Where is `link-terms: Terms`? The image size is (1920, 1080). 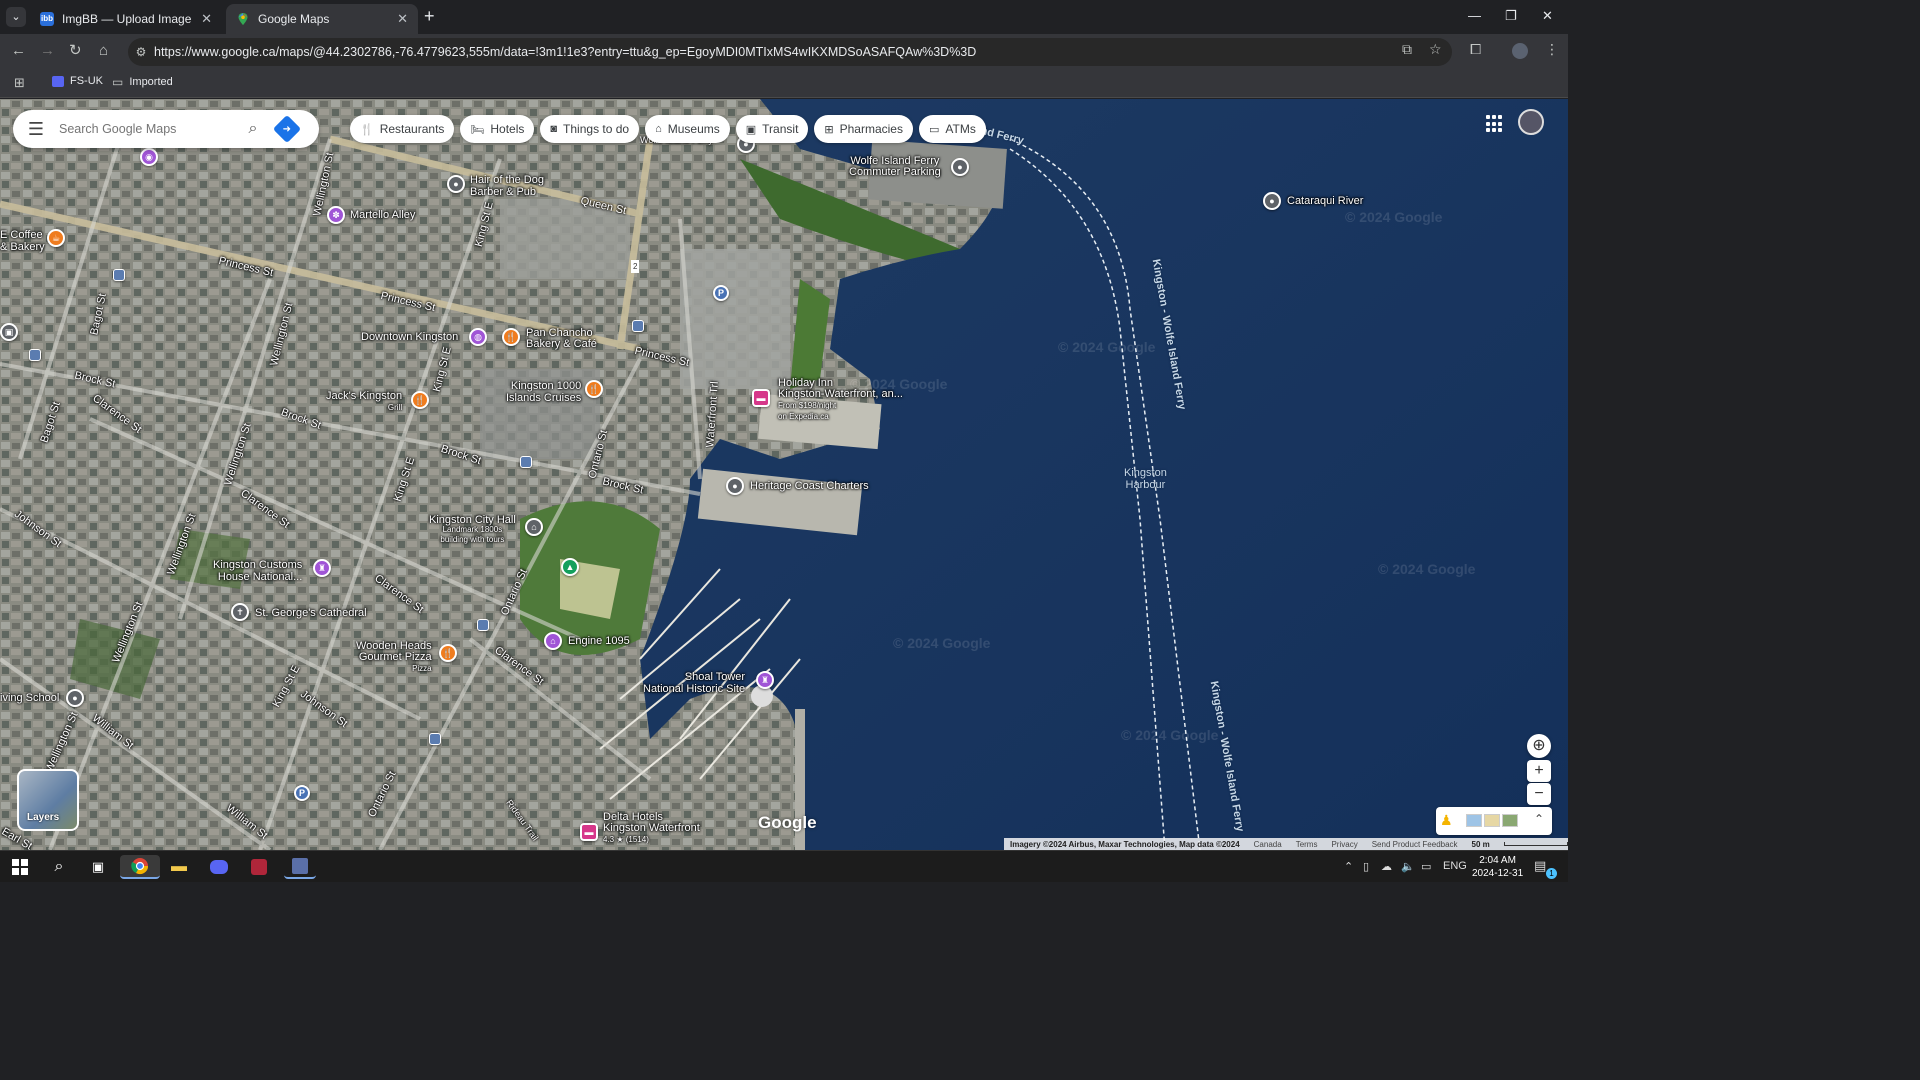 link-terms: Terms is located at coordinates (1307, 844).